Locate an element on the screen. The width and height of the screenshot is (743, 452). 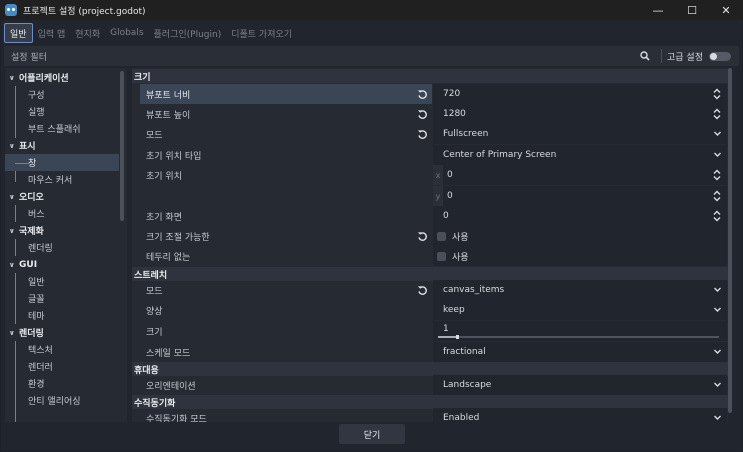
tree-item-anti-aliasing: 안티 앨리어싱 is located at coordinates (62, 400).